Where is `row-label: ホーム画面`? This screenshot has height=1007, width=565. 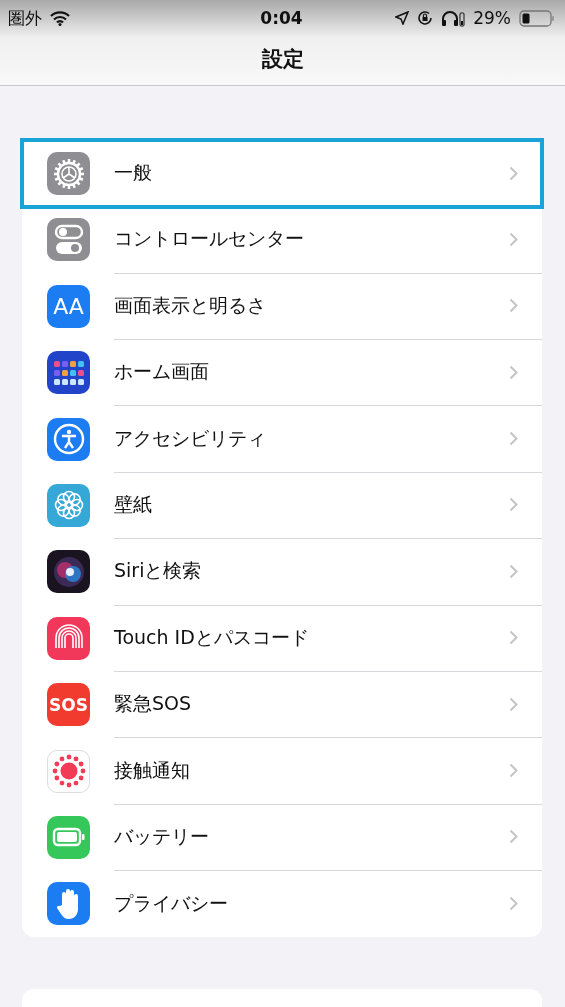
row-label: ホーム画面 is located at coordinates (161, 372).